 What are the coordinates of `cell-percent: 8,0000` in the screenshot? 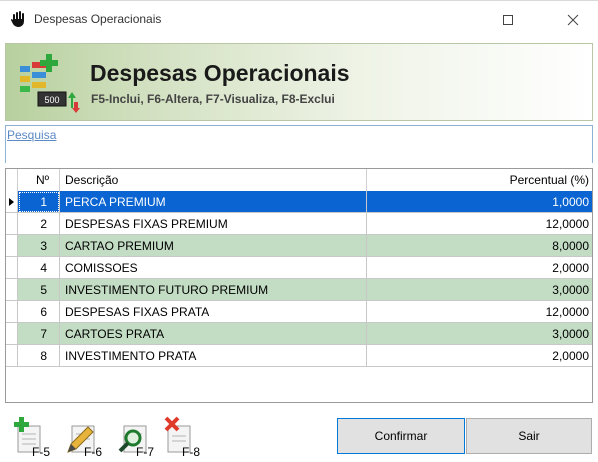 It's located at (479, 246).